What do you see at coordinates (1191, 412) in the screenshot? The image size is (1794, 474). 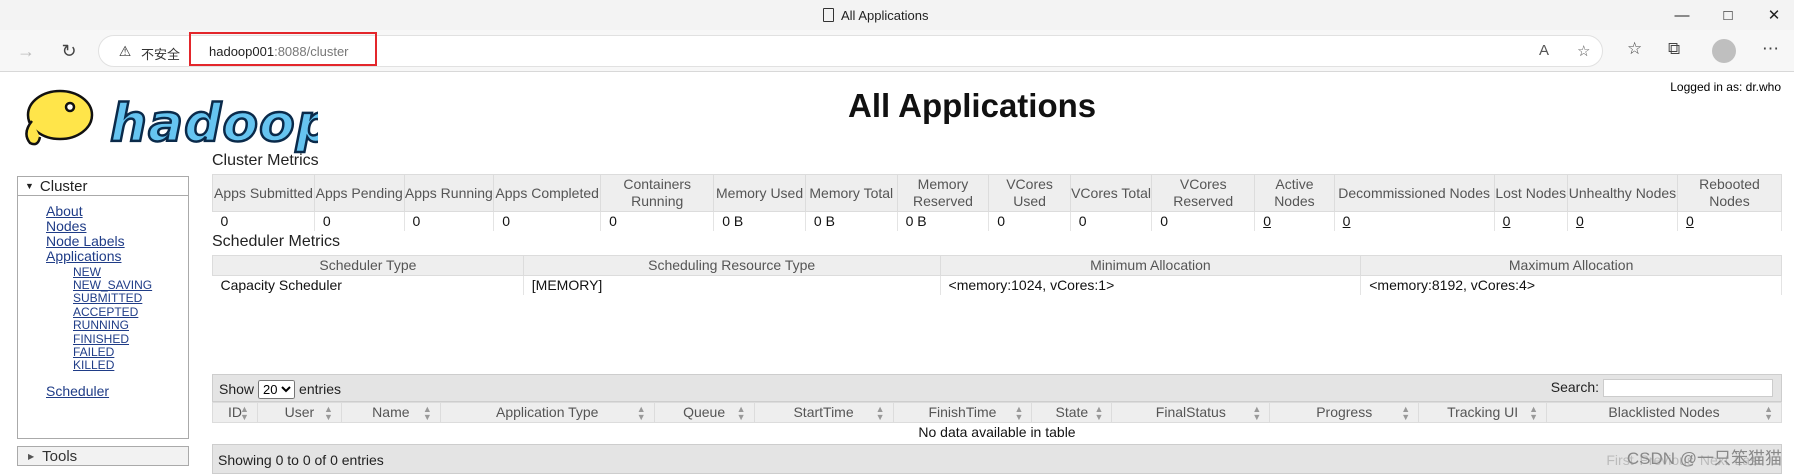 I see `col-final-status: FinalStatus ▲ ▼` at bounding box center [1191, 412].